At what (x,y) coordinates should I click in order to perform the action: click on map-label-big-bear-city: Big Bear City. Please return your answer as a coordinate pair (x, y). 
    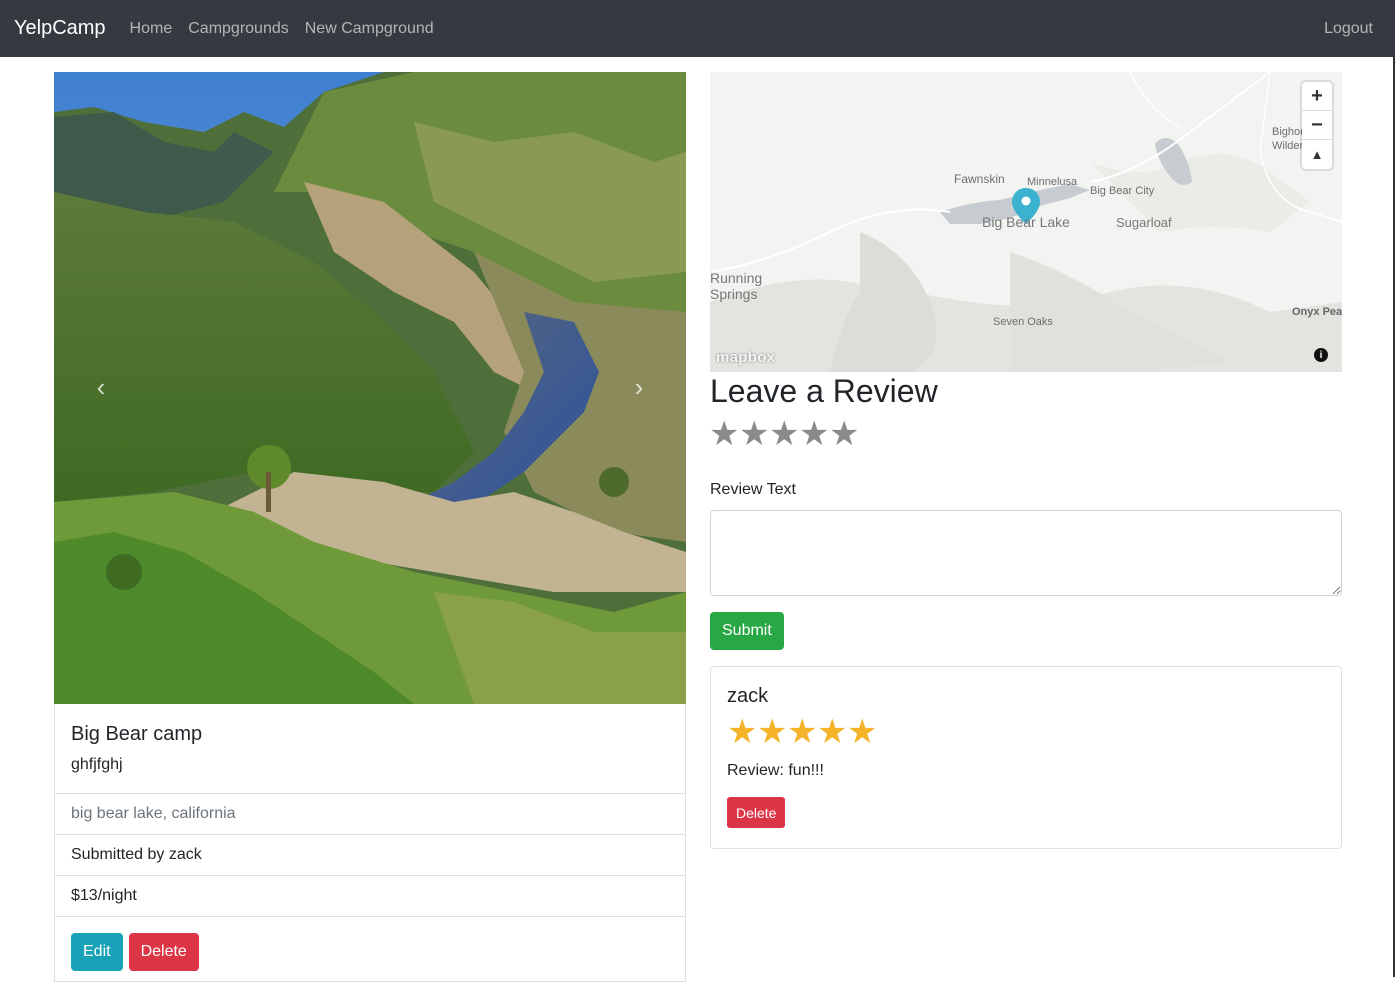
    Looking at the image, I should click on (1122, 191).